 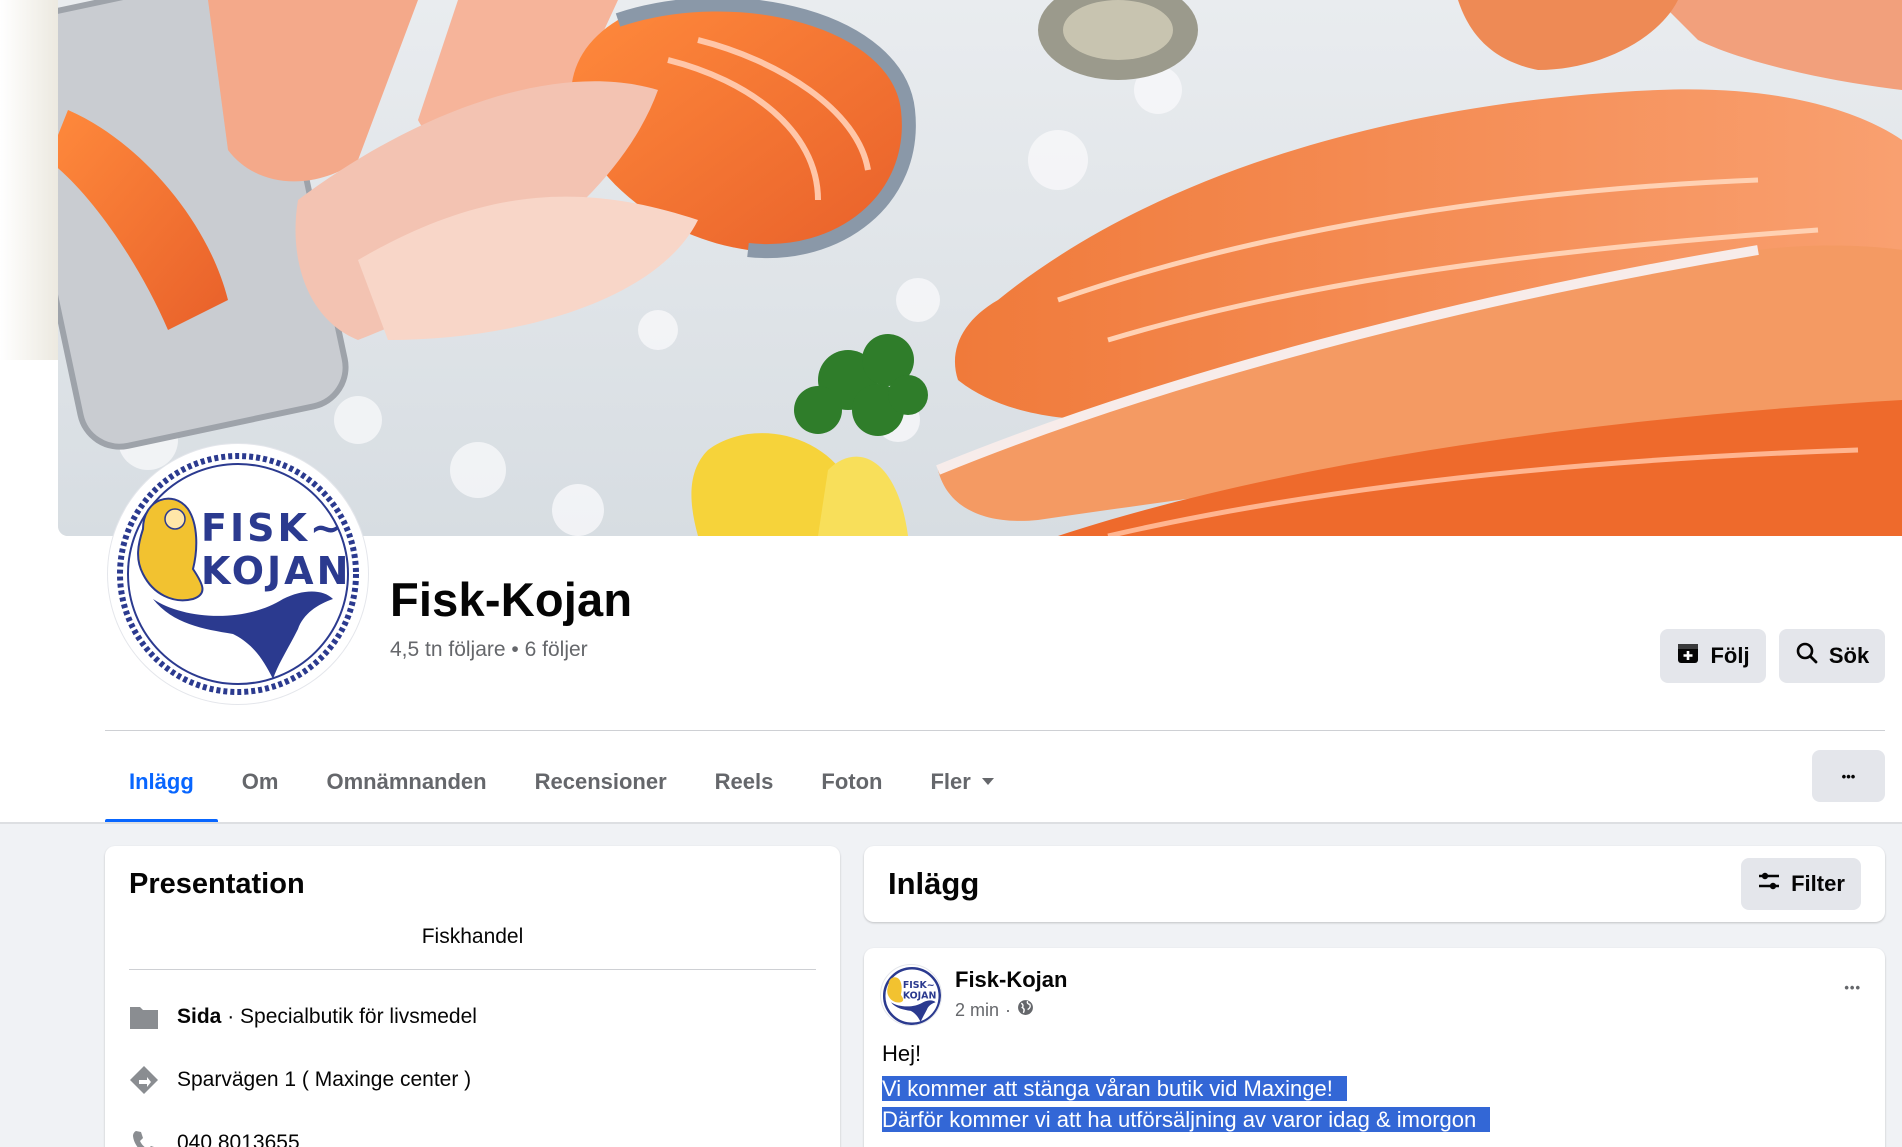 I want to click on follow-button: Följ, so click(x=1713, y=656).